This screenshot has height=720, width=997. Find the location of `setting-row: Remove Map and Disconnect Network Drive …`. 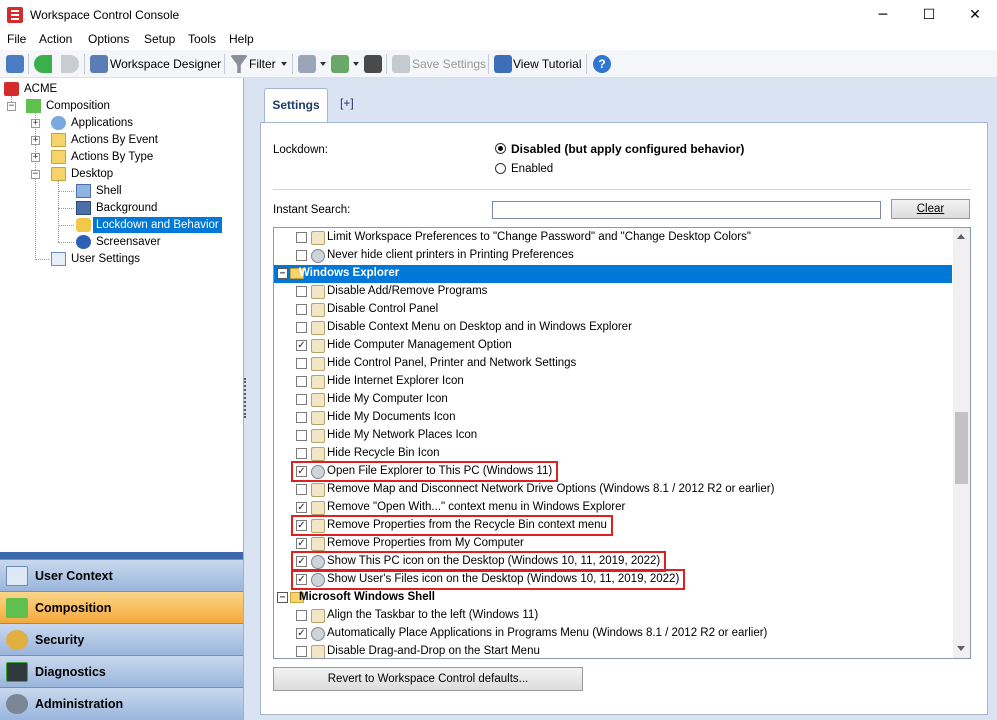

setting-row: Remove Map and Disconnect Network Drive … is located at coordinates (613, 490).